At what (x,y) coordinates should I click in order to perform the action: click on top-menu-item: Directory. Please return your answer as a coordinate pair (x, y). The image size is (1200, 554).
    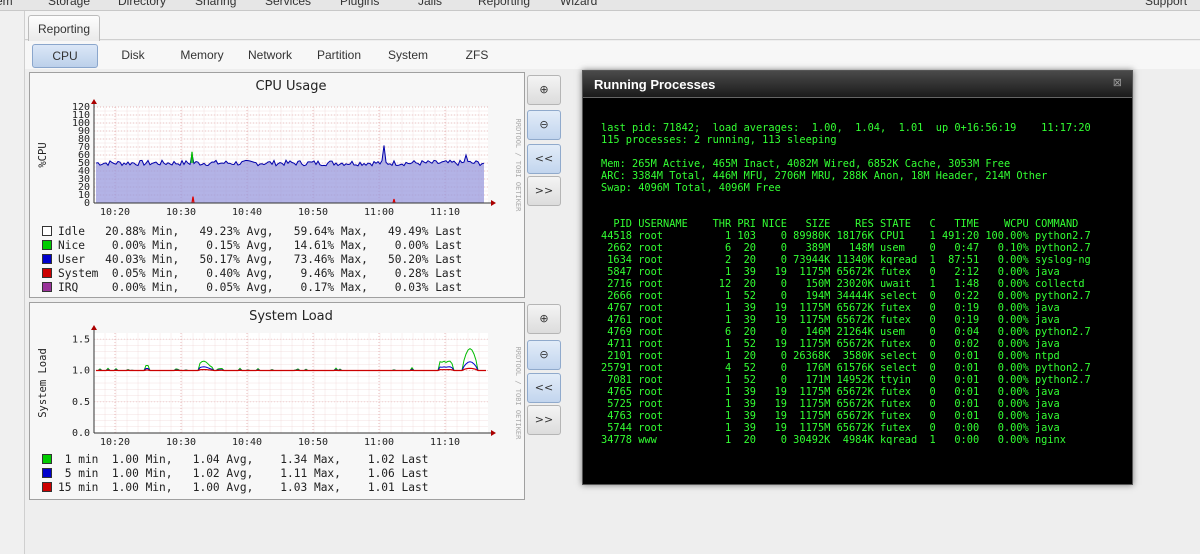
    Looking at the image, I should click on (142, 4).